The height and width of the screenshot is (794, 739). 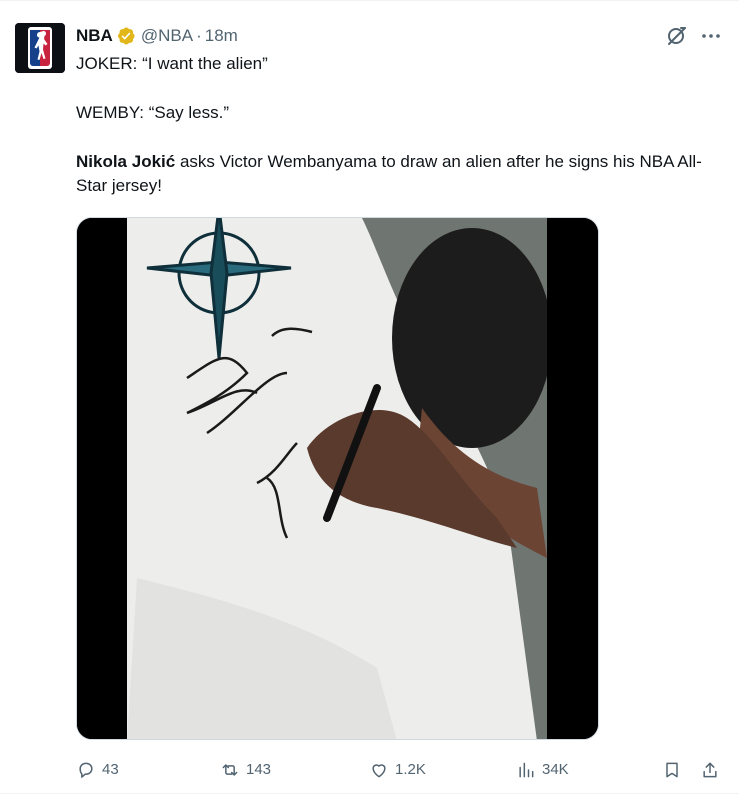 What do you see at coordinates (555, 769) in the screenshot?
I see `views-count: 34K` at bounding box center [555, 769].